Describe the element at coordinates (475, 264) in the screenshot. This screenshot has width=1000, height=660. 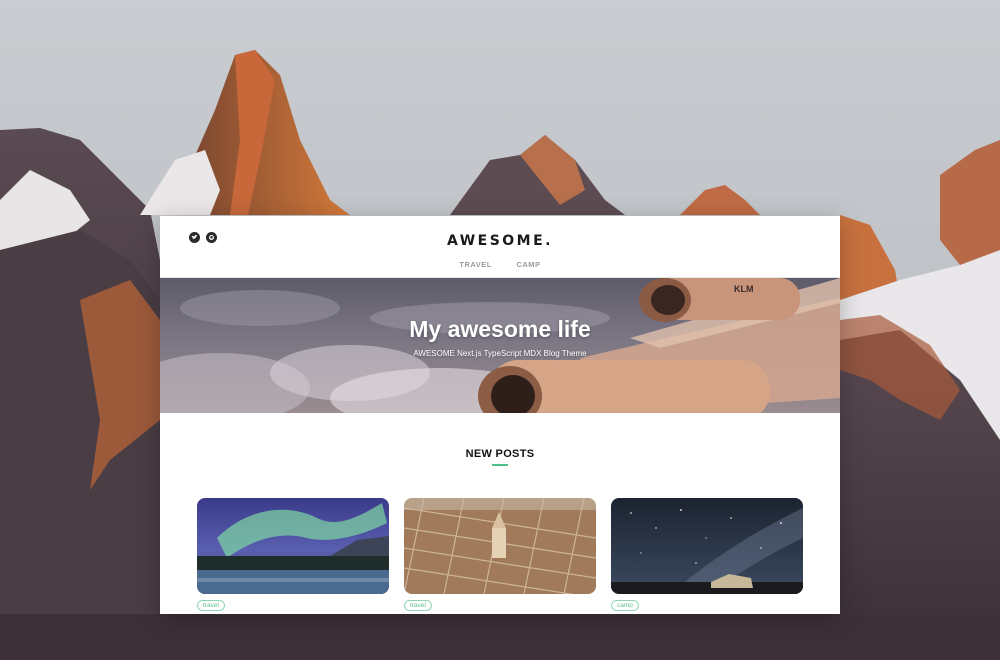
I see `nav-item-travel: TRAVEL` at that location.